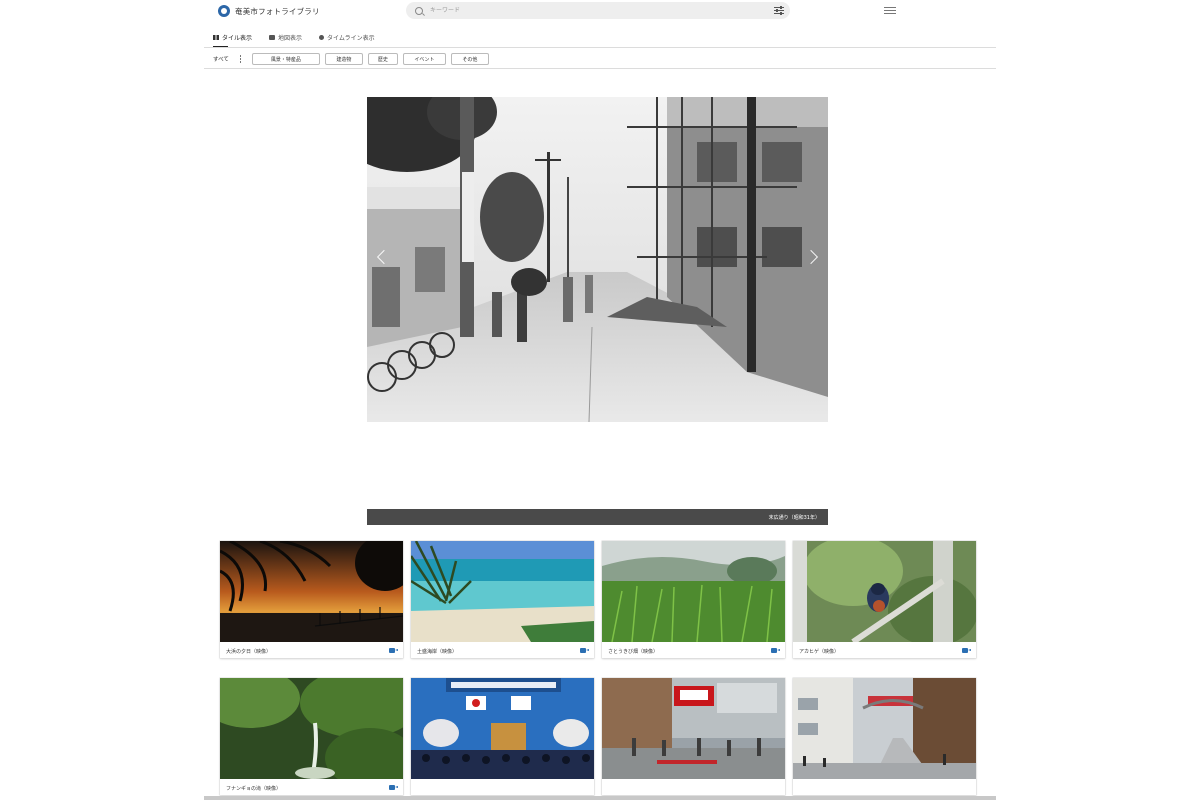 The width and height of the screenshot is (1200, 800). I want to click on photo-tile: アカヒゲ（映像）, so click(884, 599).